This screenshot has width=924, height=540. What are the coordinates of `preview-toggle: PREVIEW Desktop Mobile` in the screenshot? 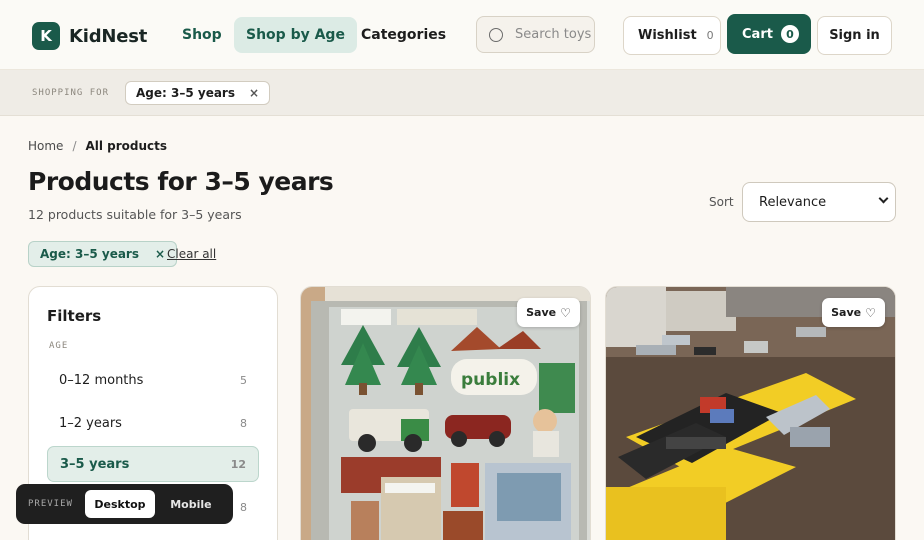 It's located at (124, 504).